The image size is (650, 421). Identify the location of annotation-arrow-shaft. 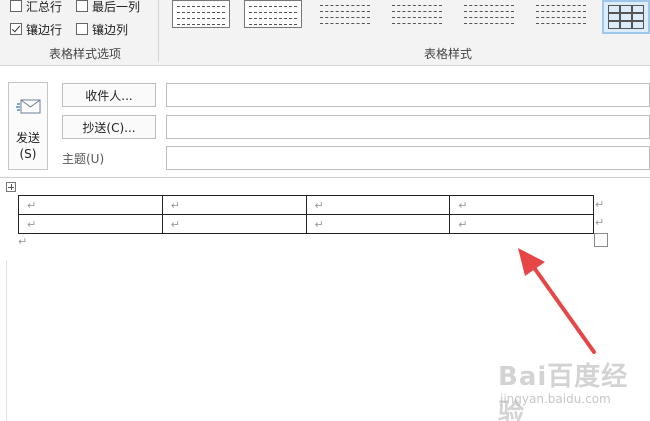
(562, 307).